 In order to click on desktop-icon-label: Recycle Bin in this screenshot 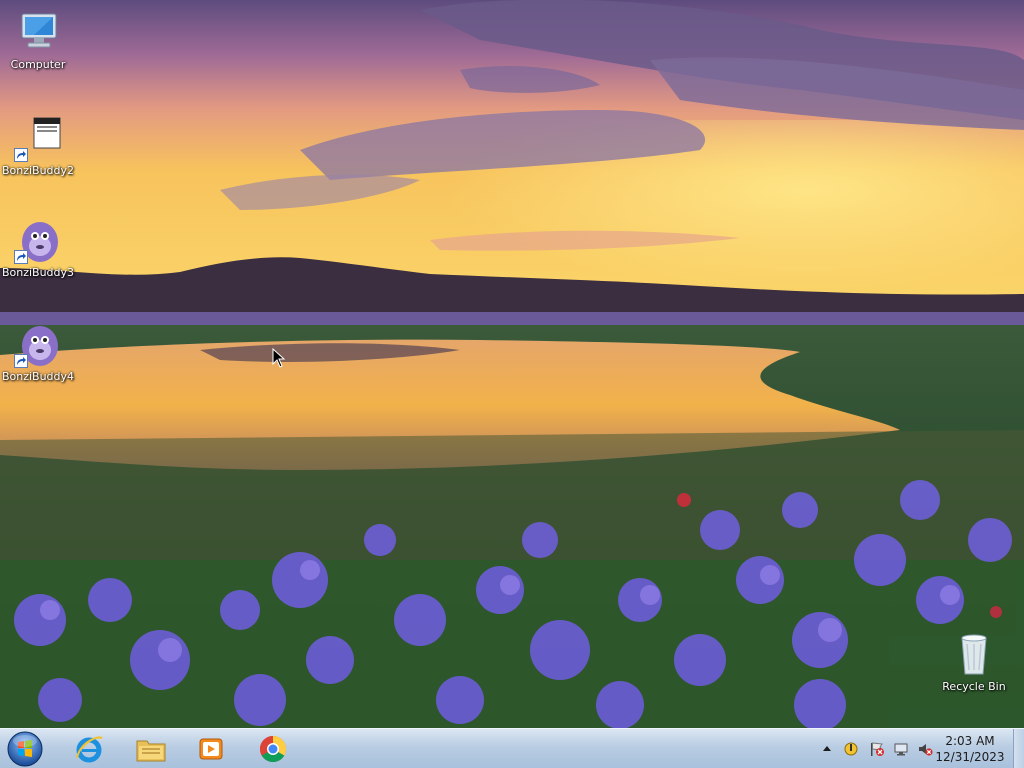, I will do `click(974, 686)`.